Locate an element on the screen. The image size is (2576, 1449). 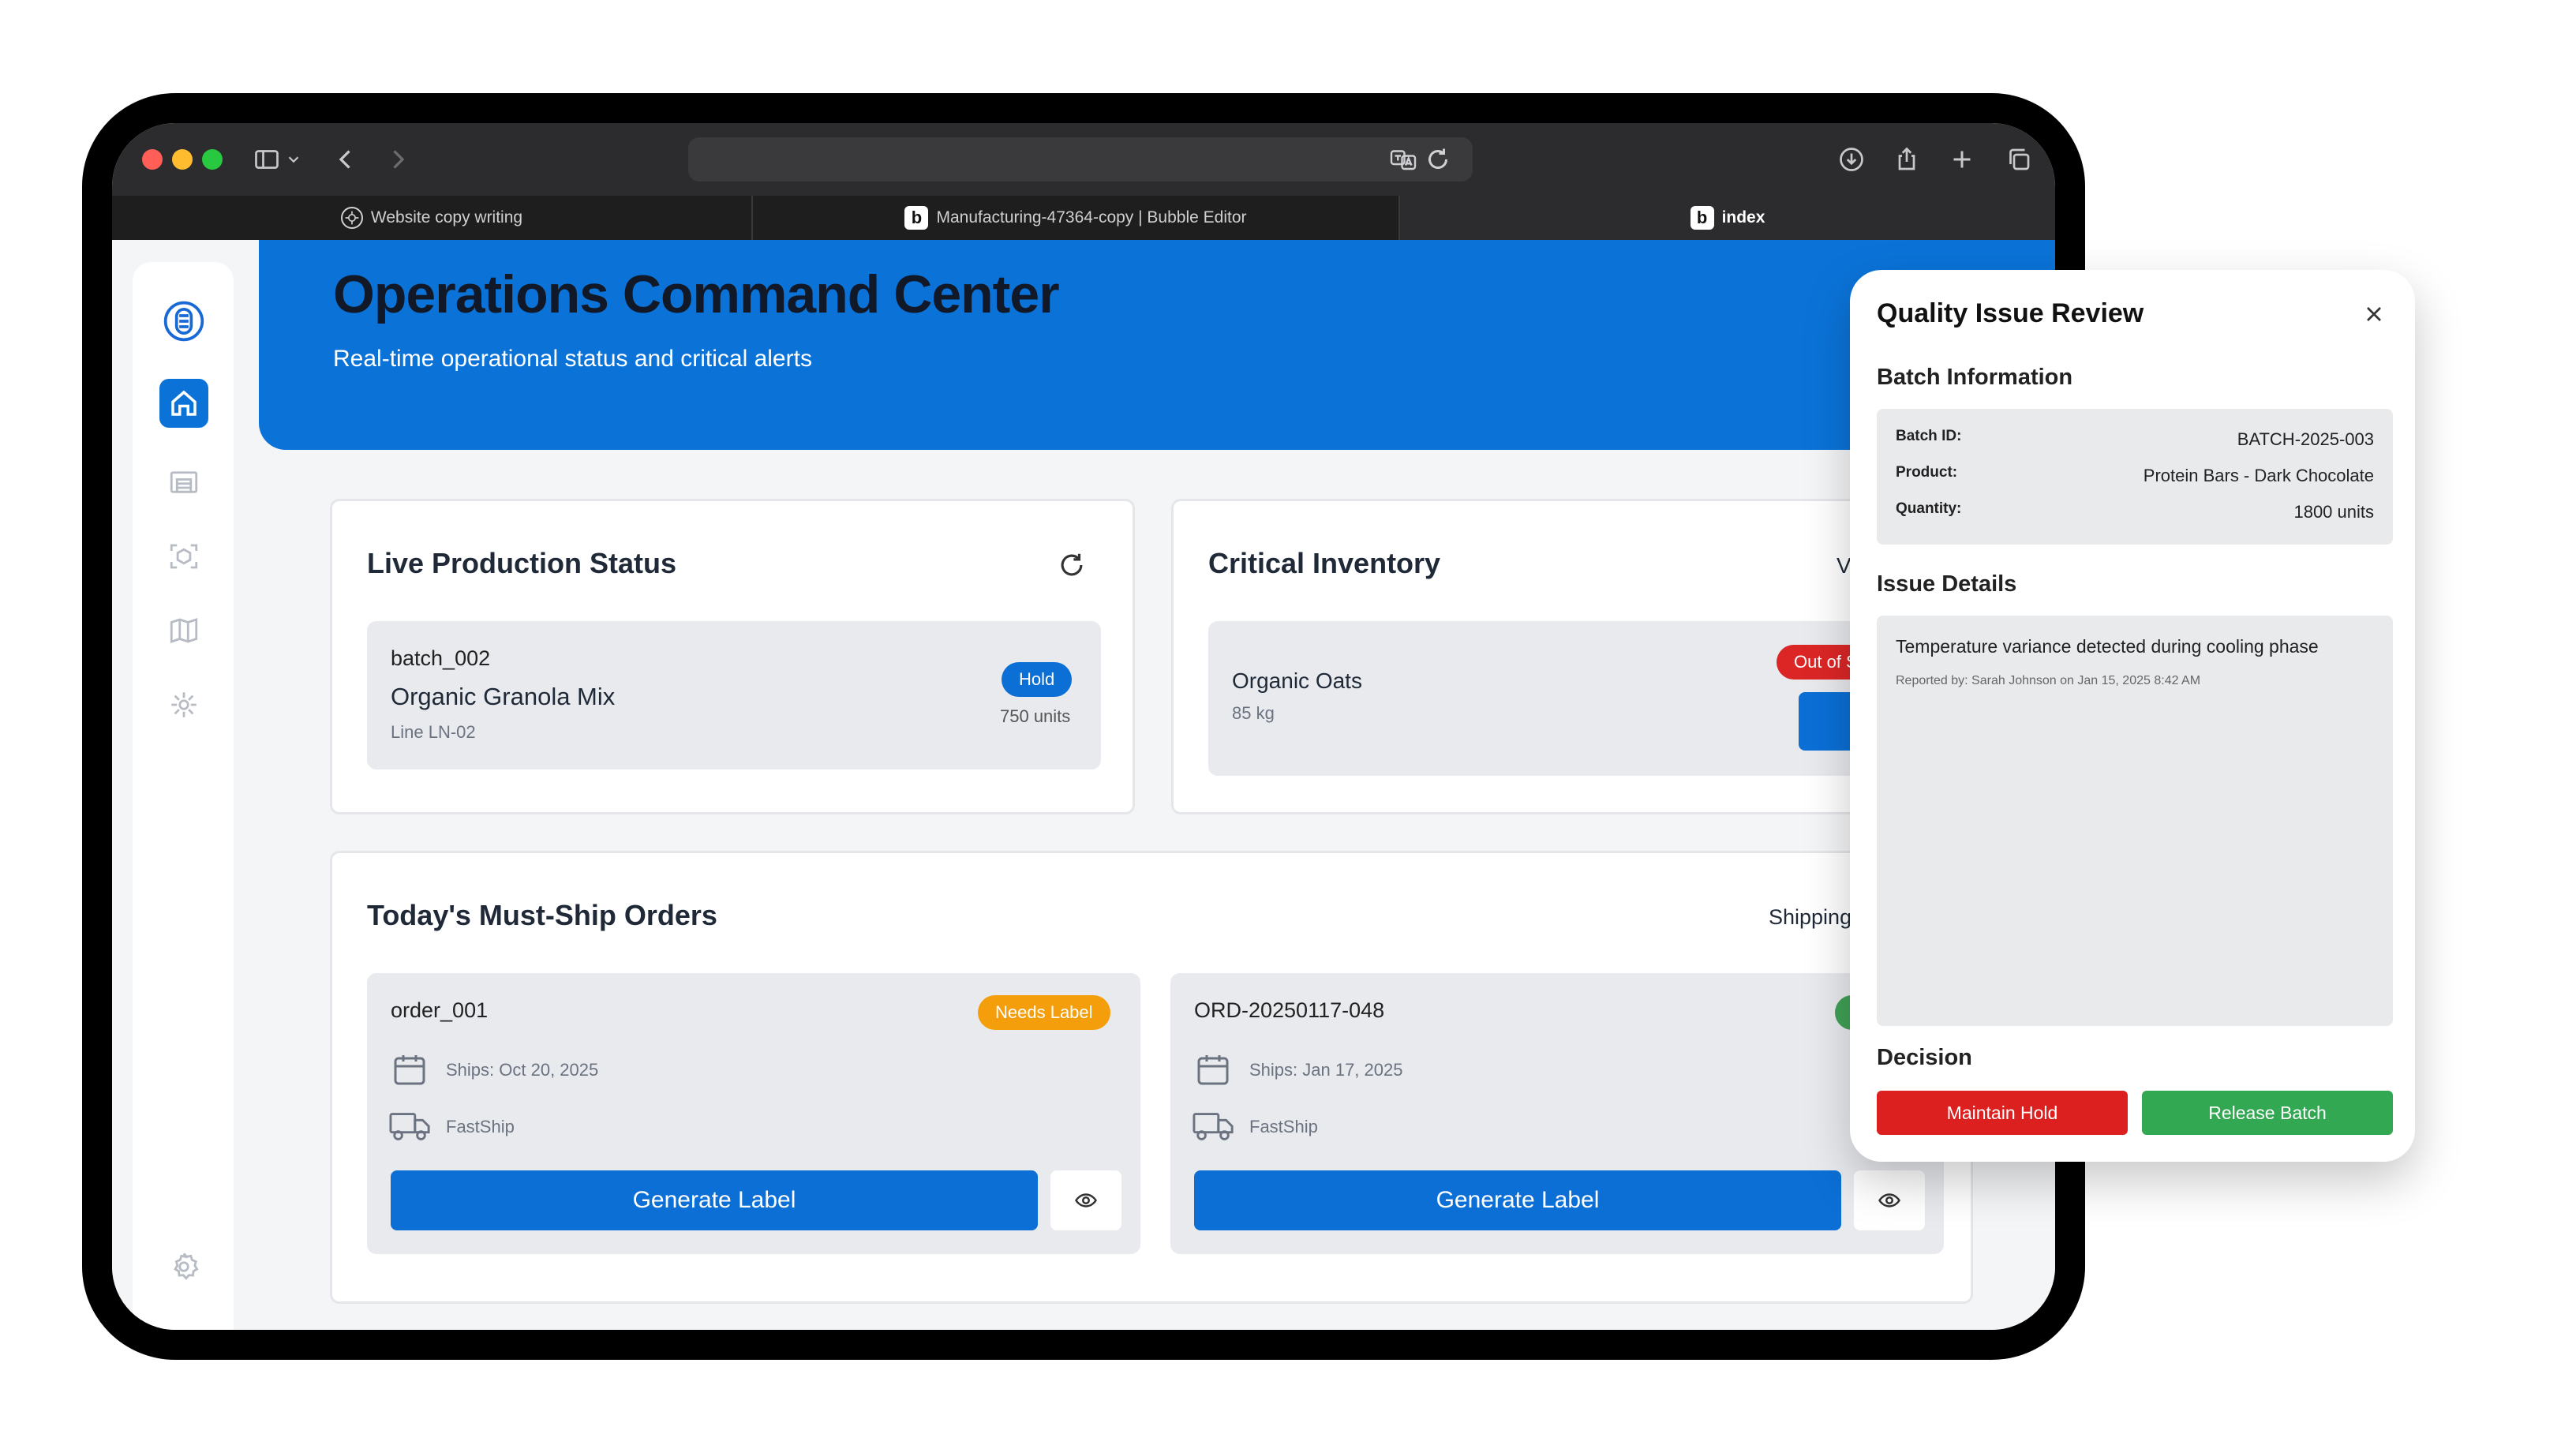
batch-quantity: 750 units is located at coordinates (1035, 716).